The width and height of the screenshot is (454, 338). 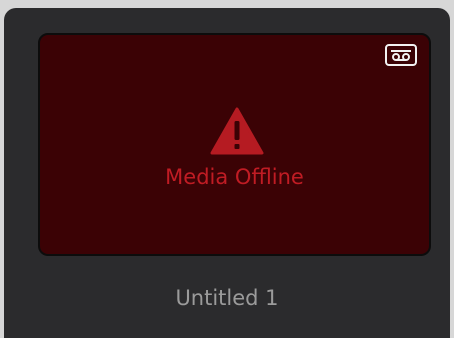 What do you see at coordinates (234, 177) in the screenshot?
I see `media-offline-label: Media Offline` at bounding box center [234, 177].